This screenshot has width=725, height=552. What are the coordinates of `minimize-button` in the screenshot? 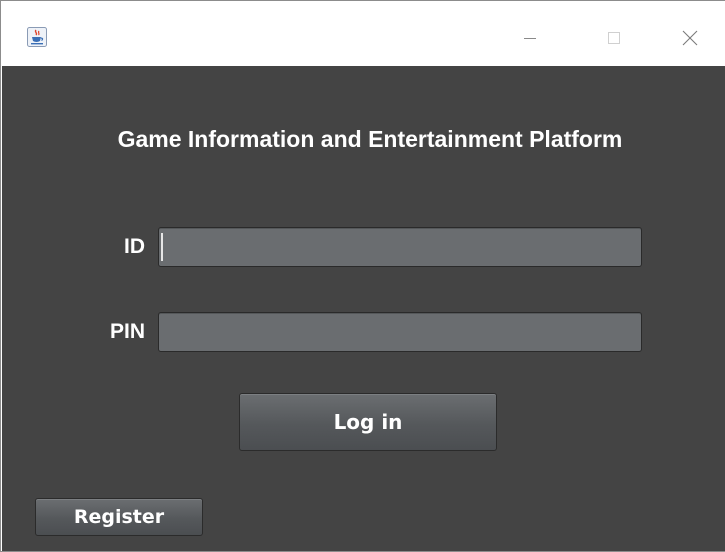 It's located at (530, 38).